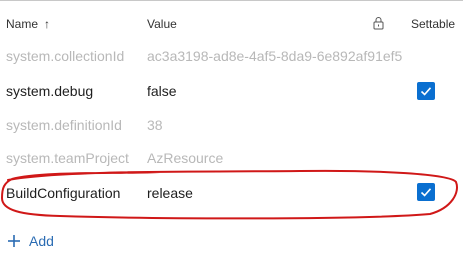  Describe the element at coordinates (49, 91) in the screenshot. I see `variable-name: system.debug` at that location.